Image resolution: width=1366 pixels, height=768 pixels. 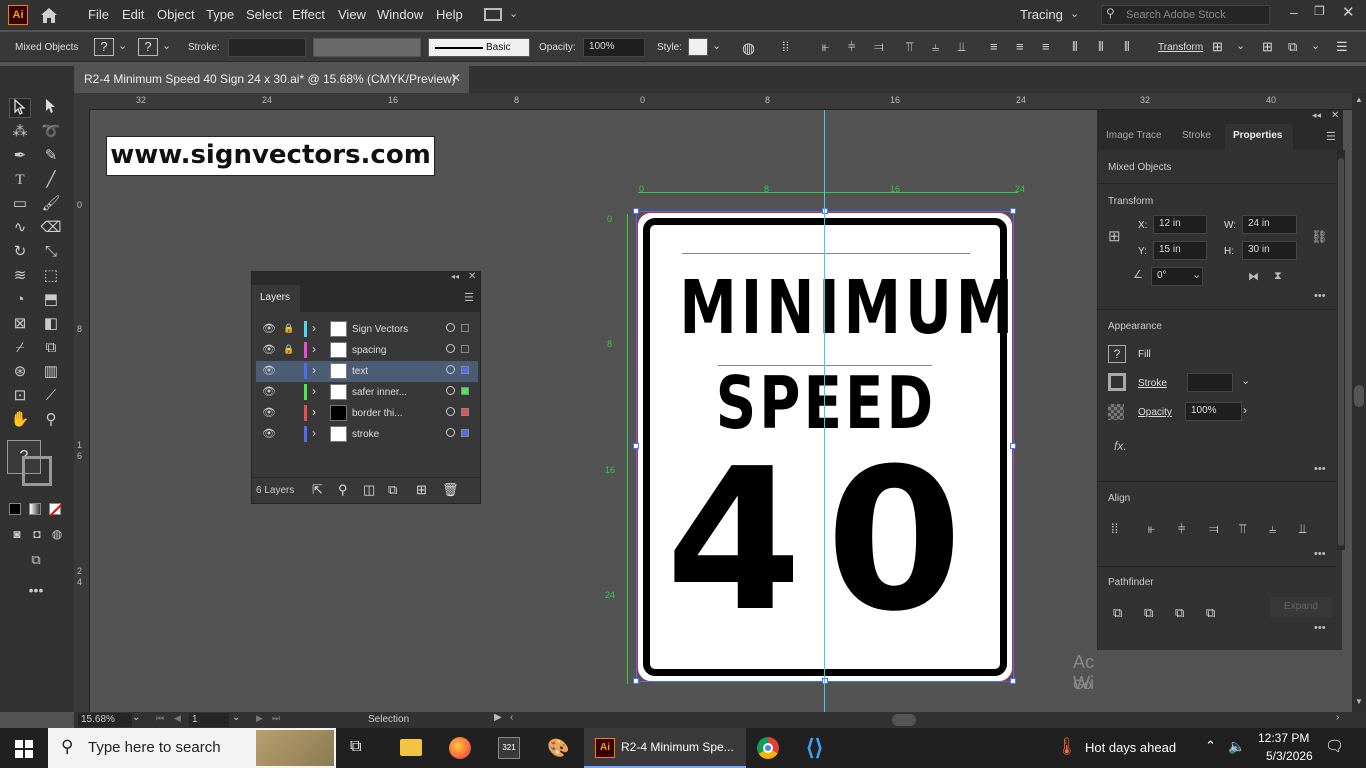 I want to click on recolor-artwork-icon: ◍, so click(x=748, y=48).